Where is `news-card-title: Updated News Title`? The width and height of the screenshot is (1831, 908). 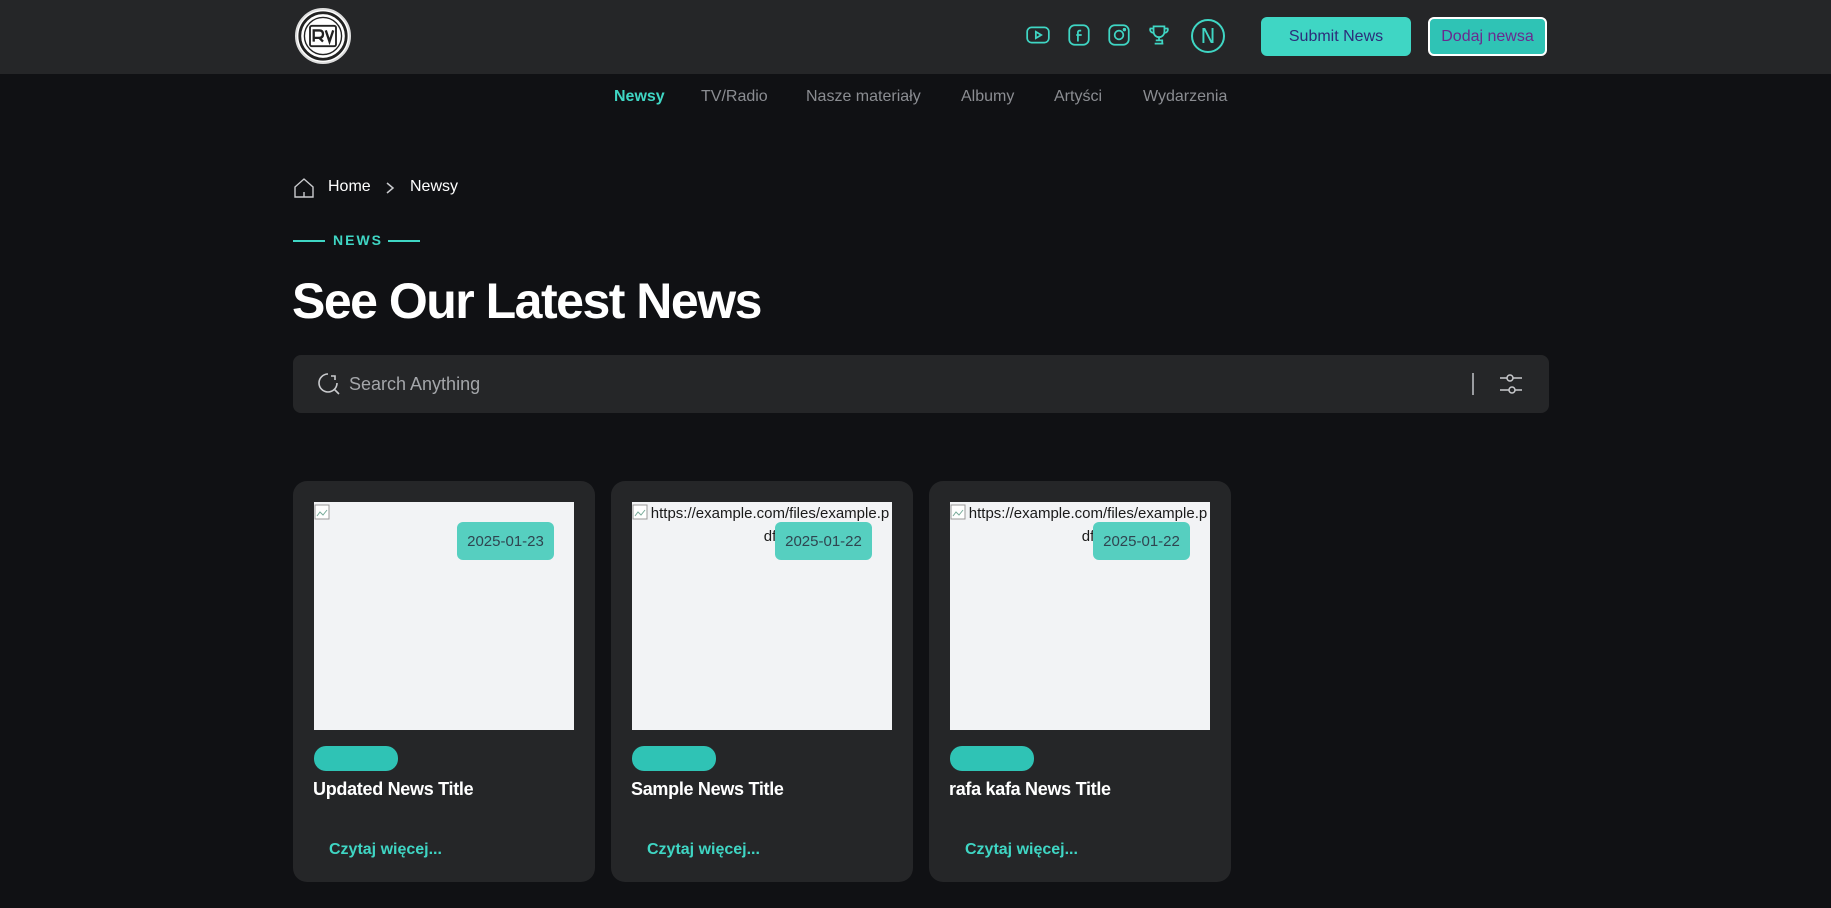 news-card-title: Updated News Title is located at coordinates (393, 789).